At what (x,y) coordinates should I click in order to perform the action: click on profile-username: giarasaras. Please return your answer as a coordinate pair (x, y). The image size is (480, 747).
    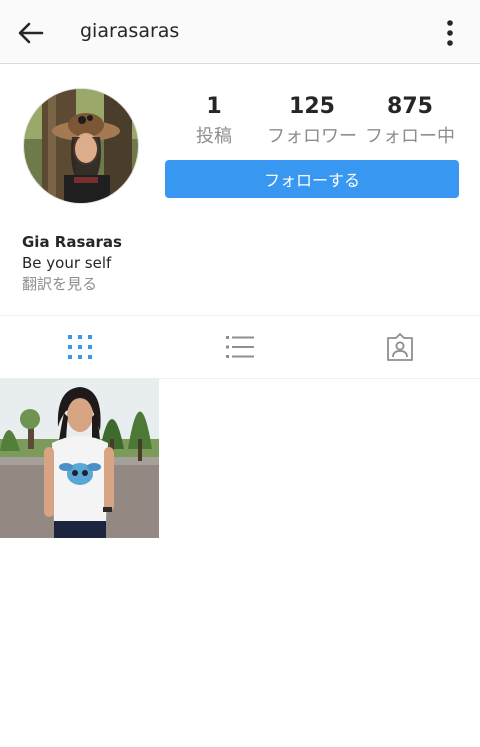
    Looking at the image, I should click on (130, 31).